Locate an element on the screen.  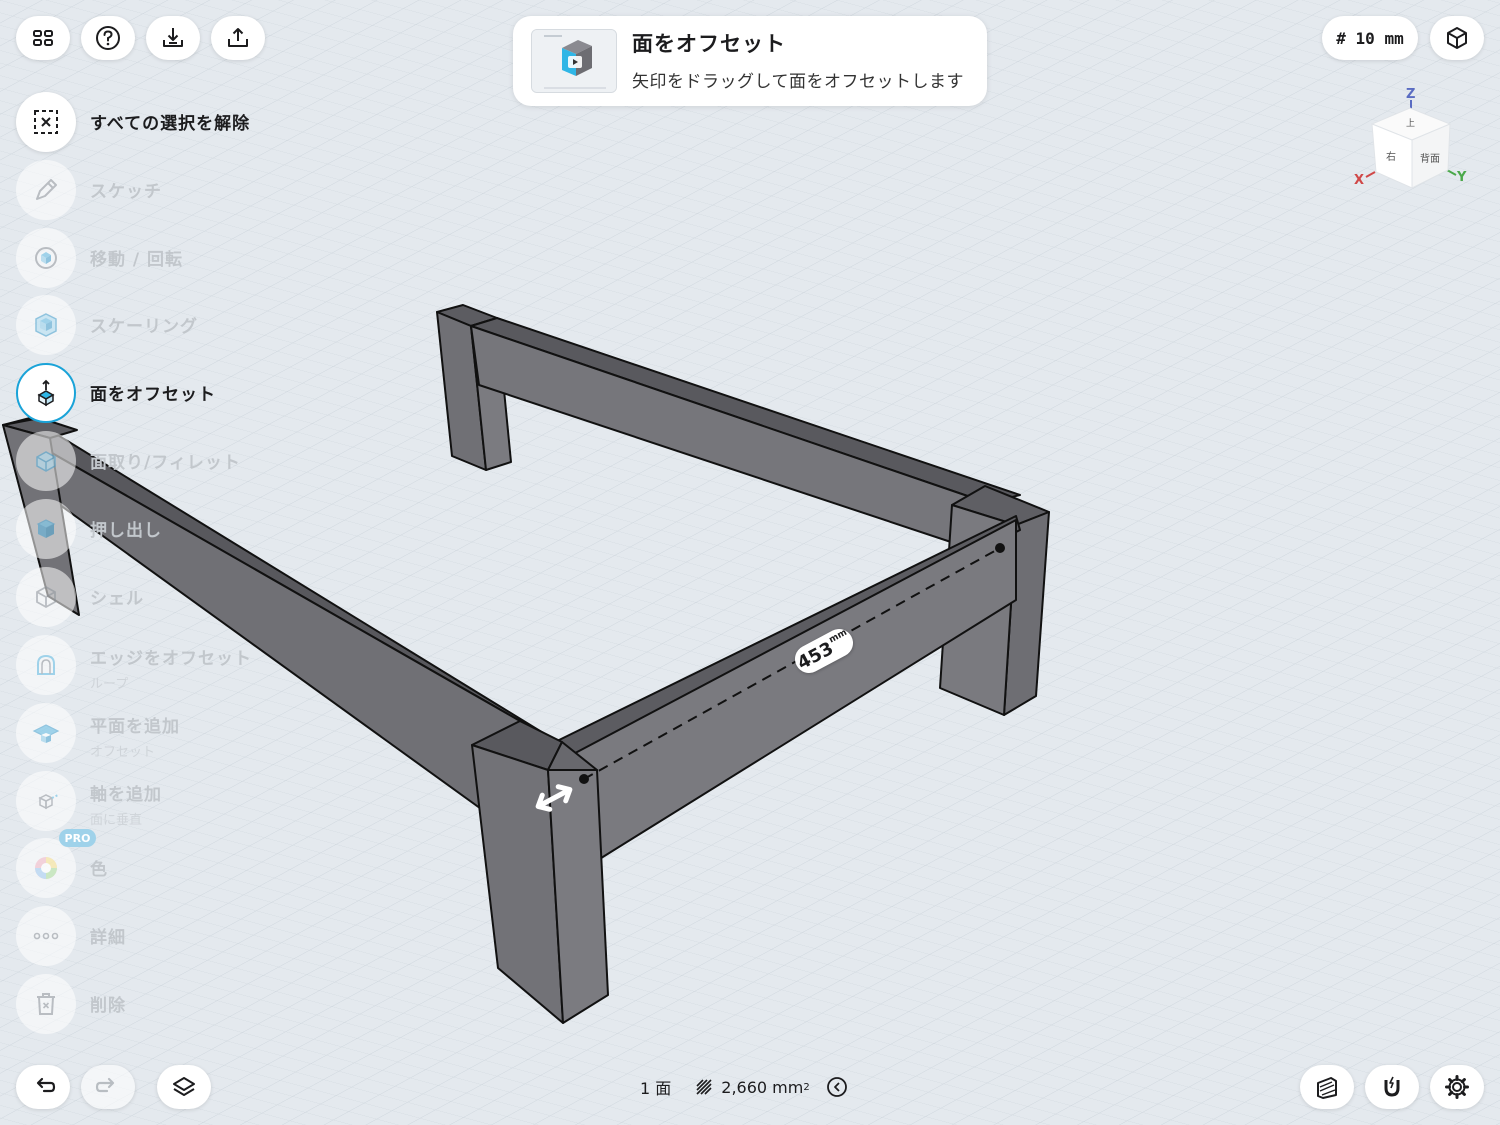
hint-thumbnail is located at coordinates (574, 61).